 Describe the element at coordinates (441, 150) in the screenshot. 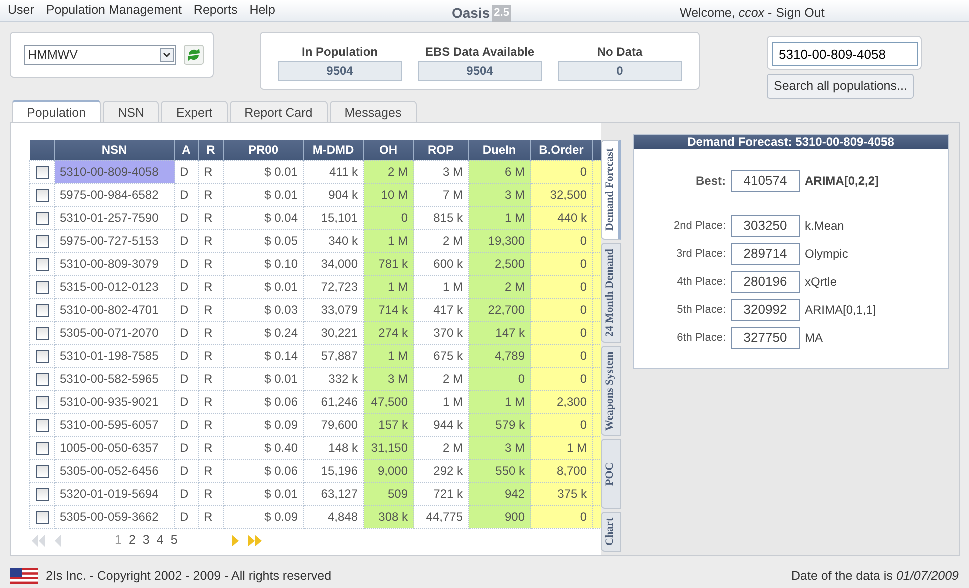

I see `column-header: ROP` at that location.